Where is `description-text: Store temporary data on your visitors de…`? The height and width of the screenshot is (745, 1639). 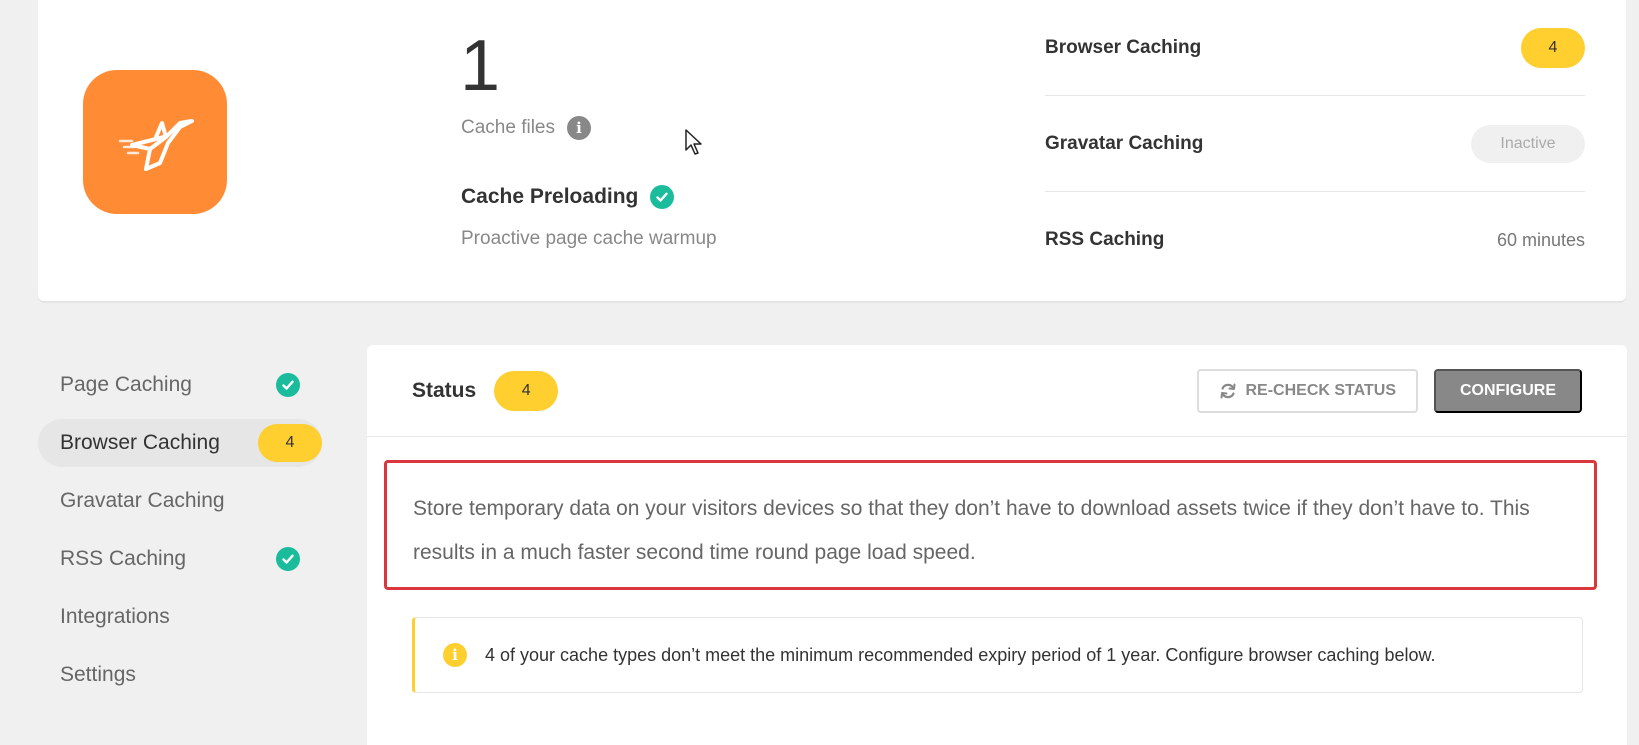
description-text: Store temporary data on your visitors de… is located at coordinates (990, 525).